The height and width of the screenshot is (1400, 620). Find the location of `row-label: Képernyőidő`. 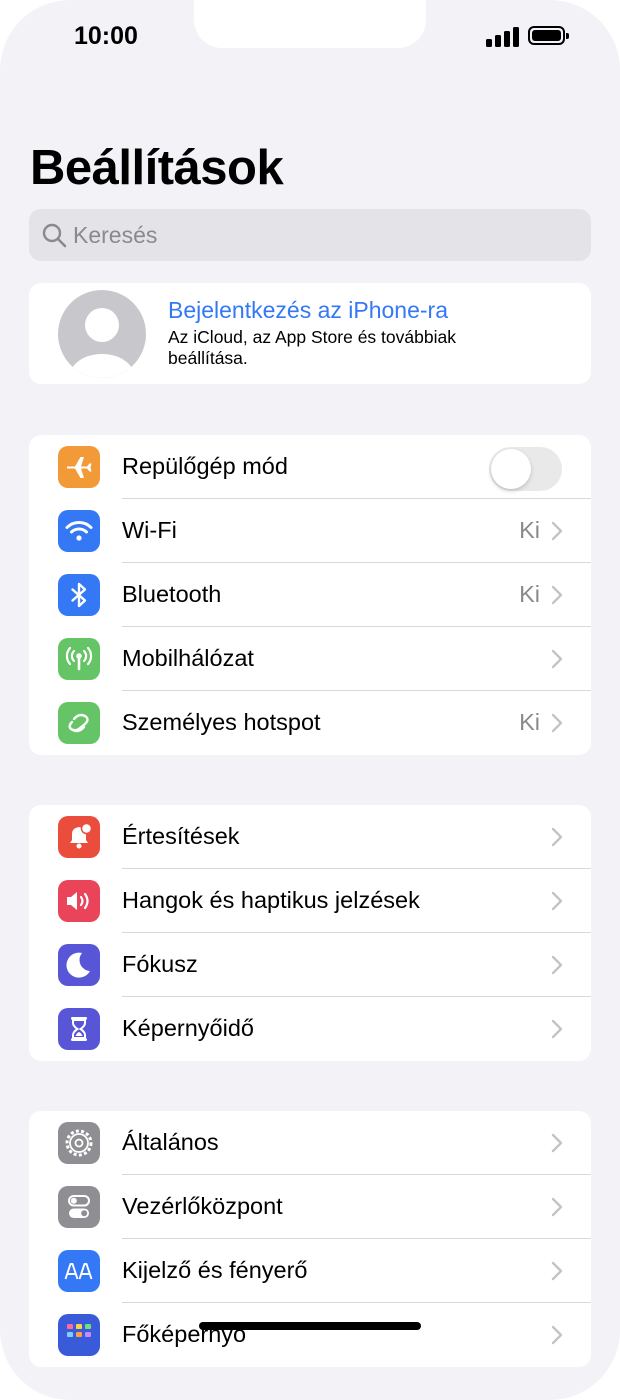

row-label: Képernyőidő is located at coordinates (188, 1028).